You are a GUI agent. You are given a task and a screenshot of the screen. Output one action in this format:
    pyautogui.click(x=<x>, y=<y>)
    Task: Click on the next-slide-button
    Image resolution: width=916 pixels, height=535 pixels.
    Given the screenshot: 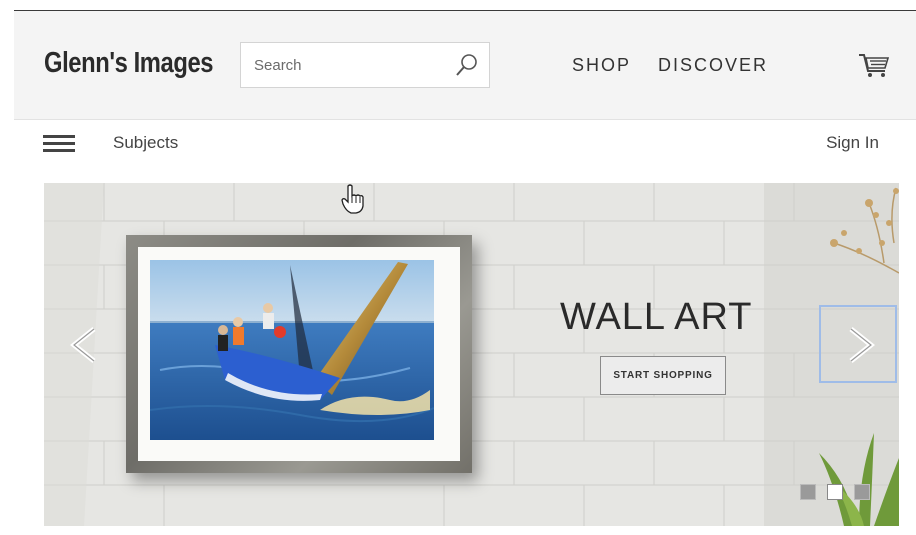 What is the action you would take?
    pyautogui.click(x=858, y=344)
    